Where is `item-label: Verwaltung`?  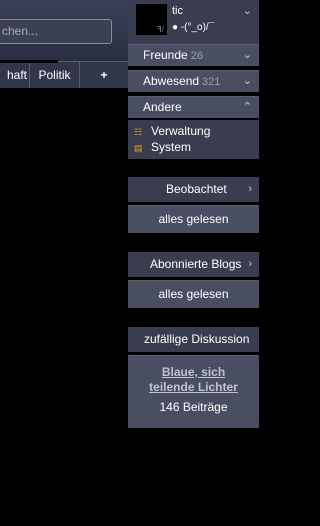
item-label: Verwaltung is located at coordinates (181, 131).